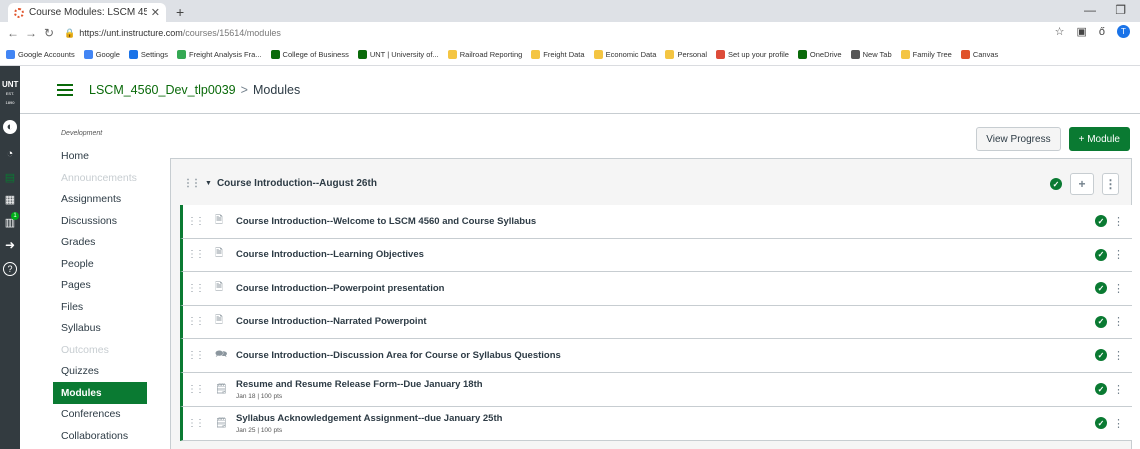 Image resolution: width=1140 pixels, height=449 pixels. I want to click on unt-logo: UNT EST. 1890, so click(10, 93).